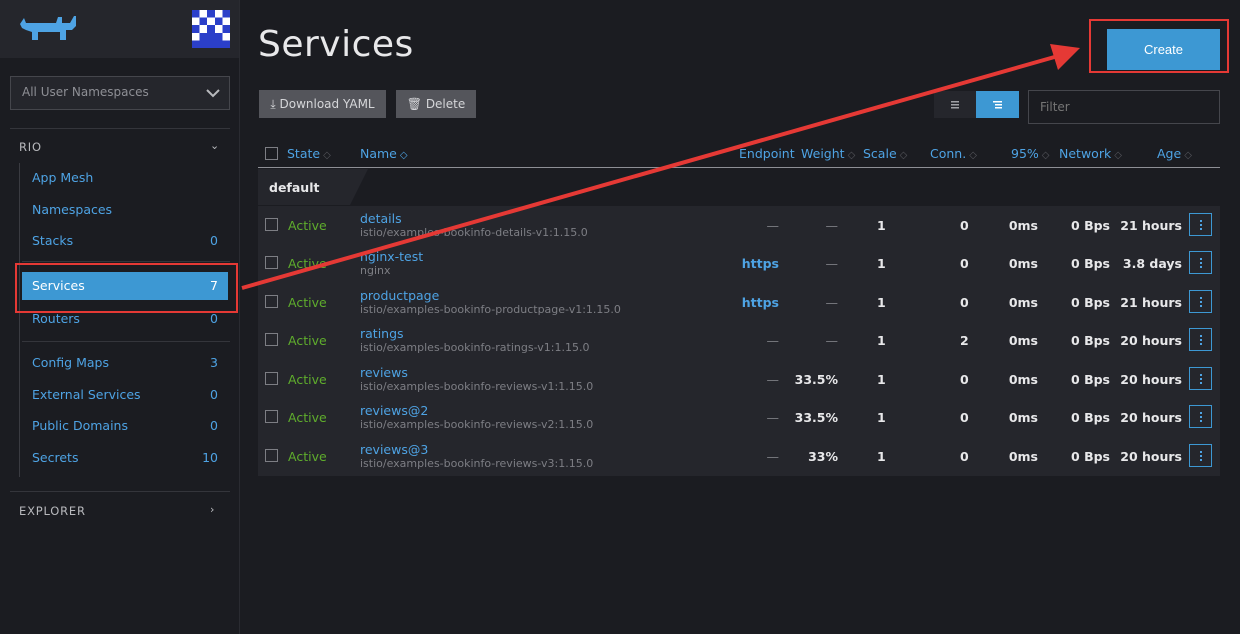 The height and width of the screenshot is (634, 1240). Describe the element at coordinates (384, 153) in the screenshot. I see `column-name: Name ◇` at that location.